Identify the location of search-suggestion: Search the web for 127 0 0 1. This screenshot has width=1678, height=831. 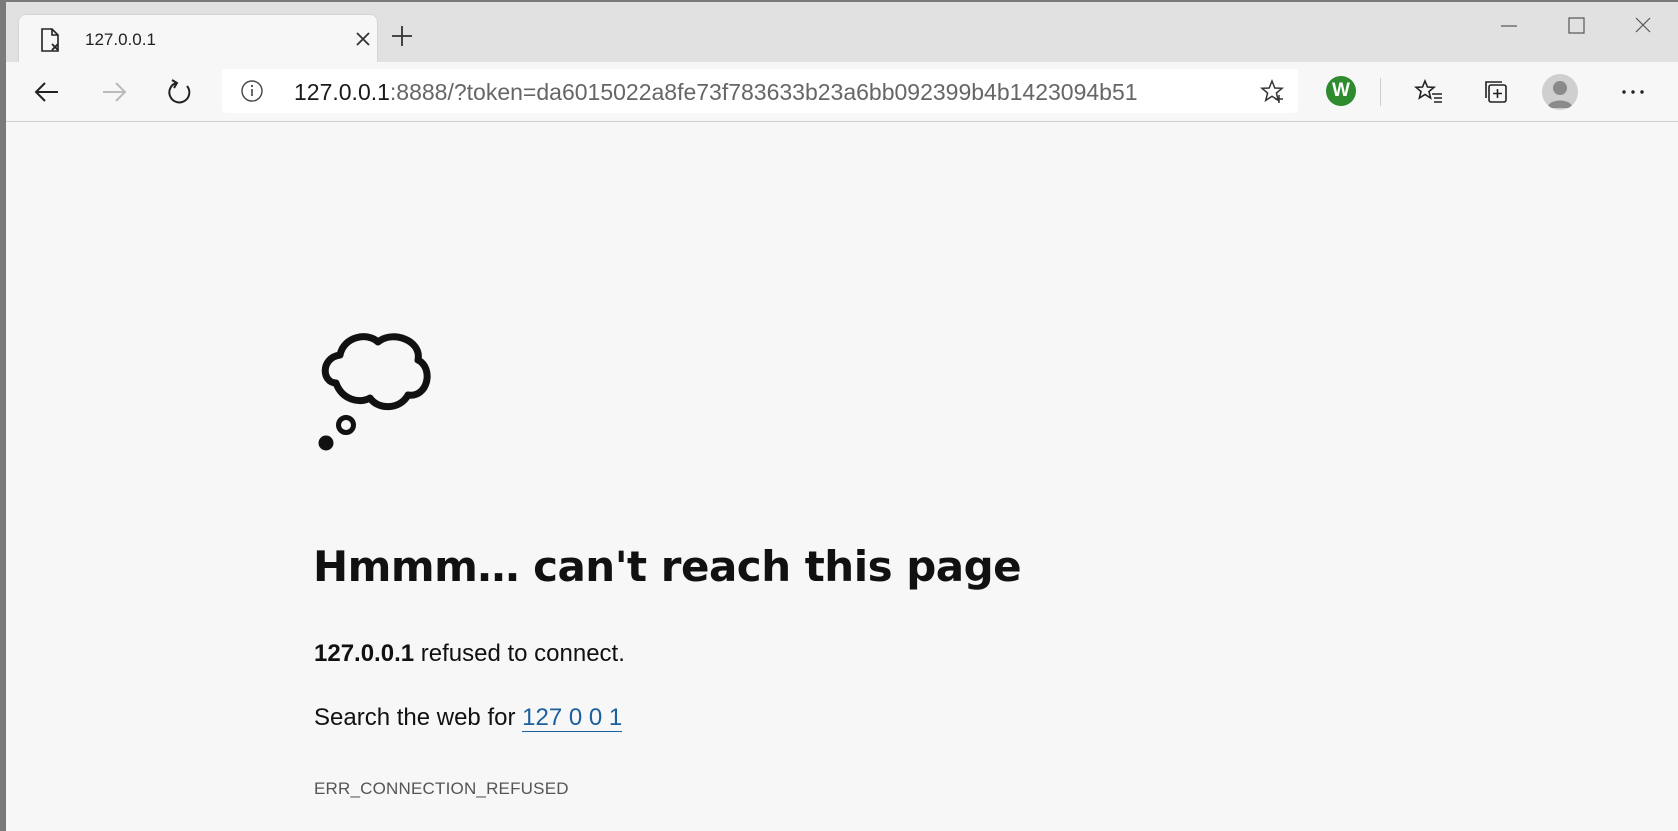
(468, 718).